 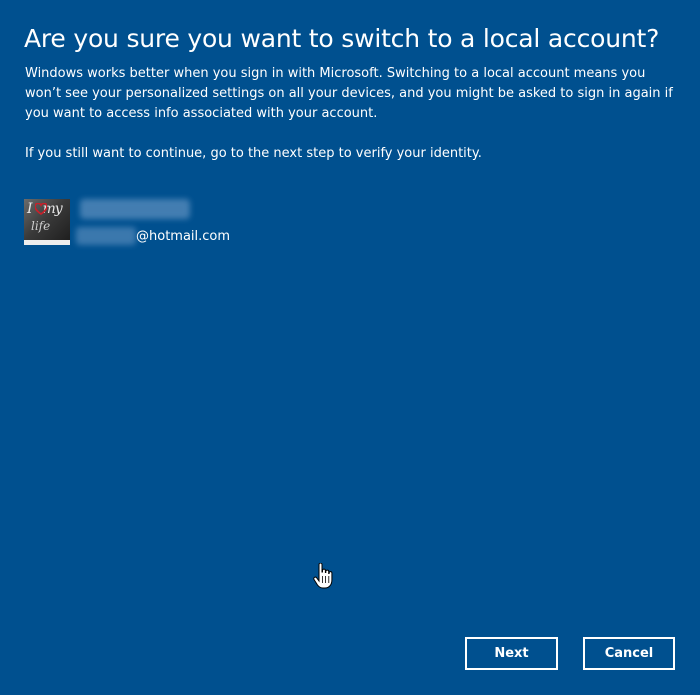 What do you see at coordinates (629, 653) in the screenshot?
I see `cancel-button: Cancel` at bounding box center [629, 653].